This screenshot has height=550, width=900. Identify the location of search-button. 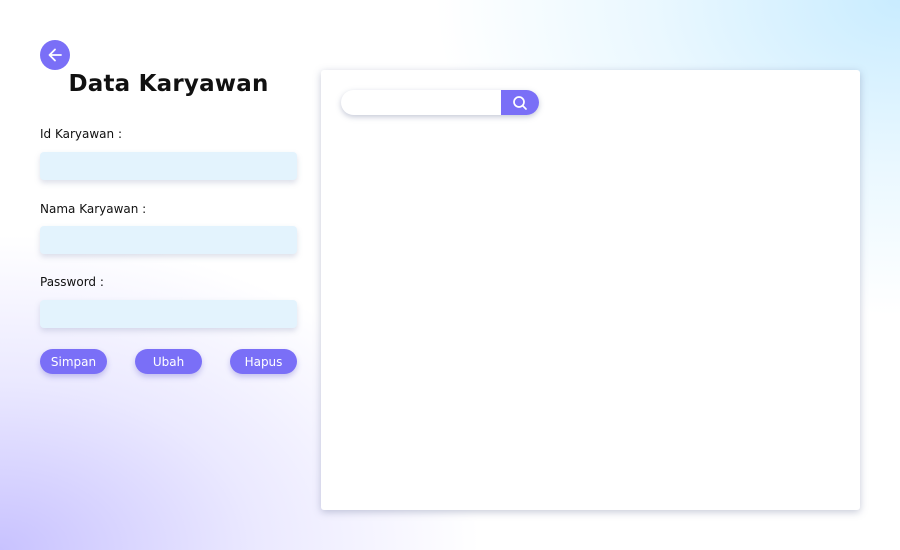
(520, 102).